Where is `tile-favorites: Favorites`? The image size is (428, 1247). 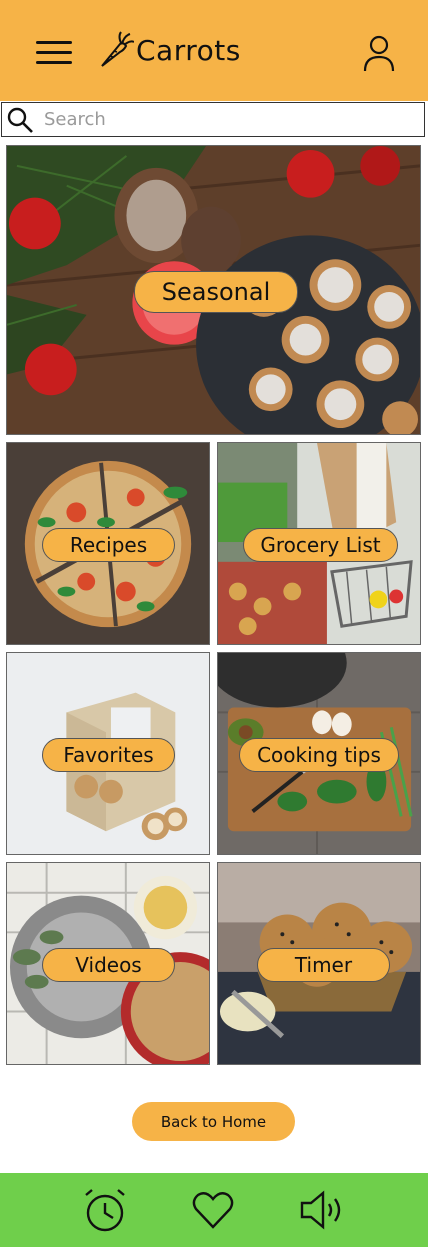
tile-favorites: Favorites is located at coordinates (108, 753).